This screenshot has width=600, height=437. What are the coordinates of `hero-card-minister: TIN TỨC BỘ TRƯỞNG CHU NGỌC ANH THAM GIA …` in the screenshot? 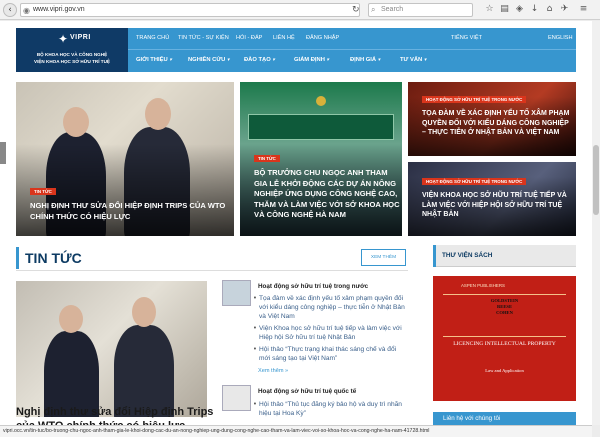 It's located at (321, 159).